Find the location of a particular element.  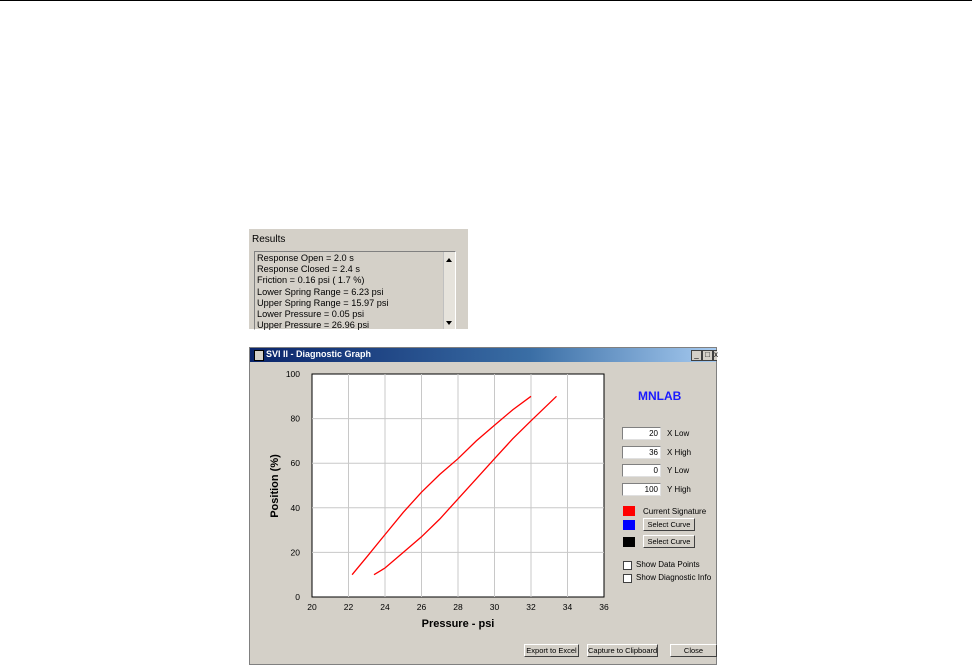

y-axis-label: Position (%) is located at coordinates (275, 486).